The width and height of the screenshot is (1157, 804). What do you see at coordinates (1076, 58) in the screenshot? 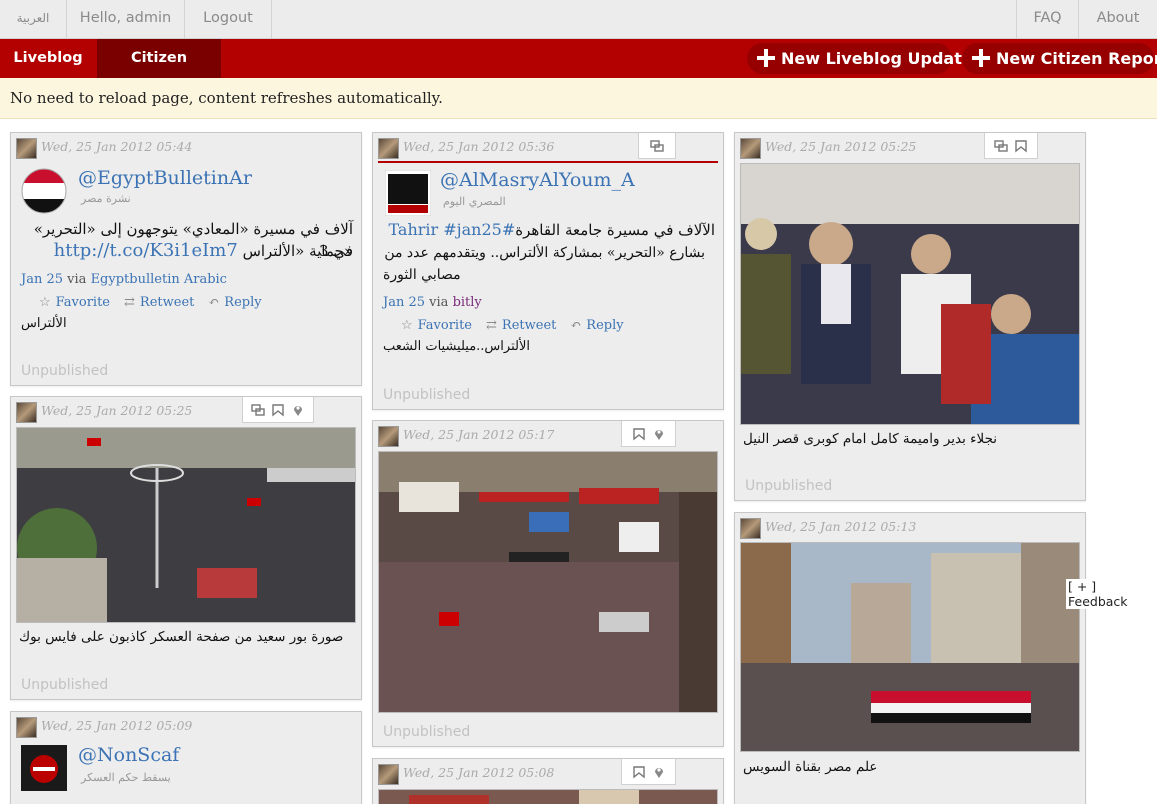
I see `new-citizen-report-label: New Citizen Report` at bounding box center [1076, 58].